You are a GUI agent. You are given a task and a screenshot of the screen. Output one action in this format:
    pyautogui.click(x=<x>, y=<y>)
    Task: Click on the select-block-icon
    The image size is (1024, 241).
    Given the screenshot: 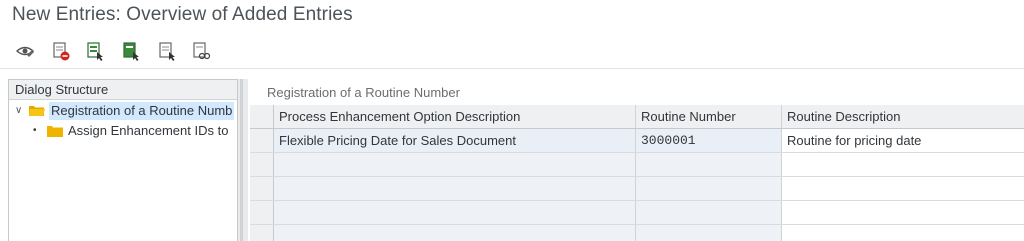 What is the action you would take?
    pyautogui.click(x=131, y=51)
    